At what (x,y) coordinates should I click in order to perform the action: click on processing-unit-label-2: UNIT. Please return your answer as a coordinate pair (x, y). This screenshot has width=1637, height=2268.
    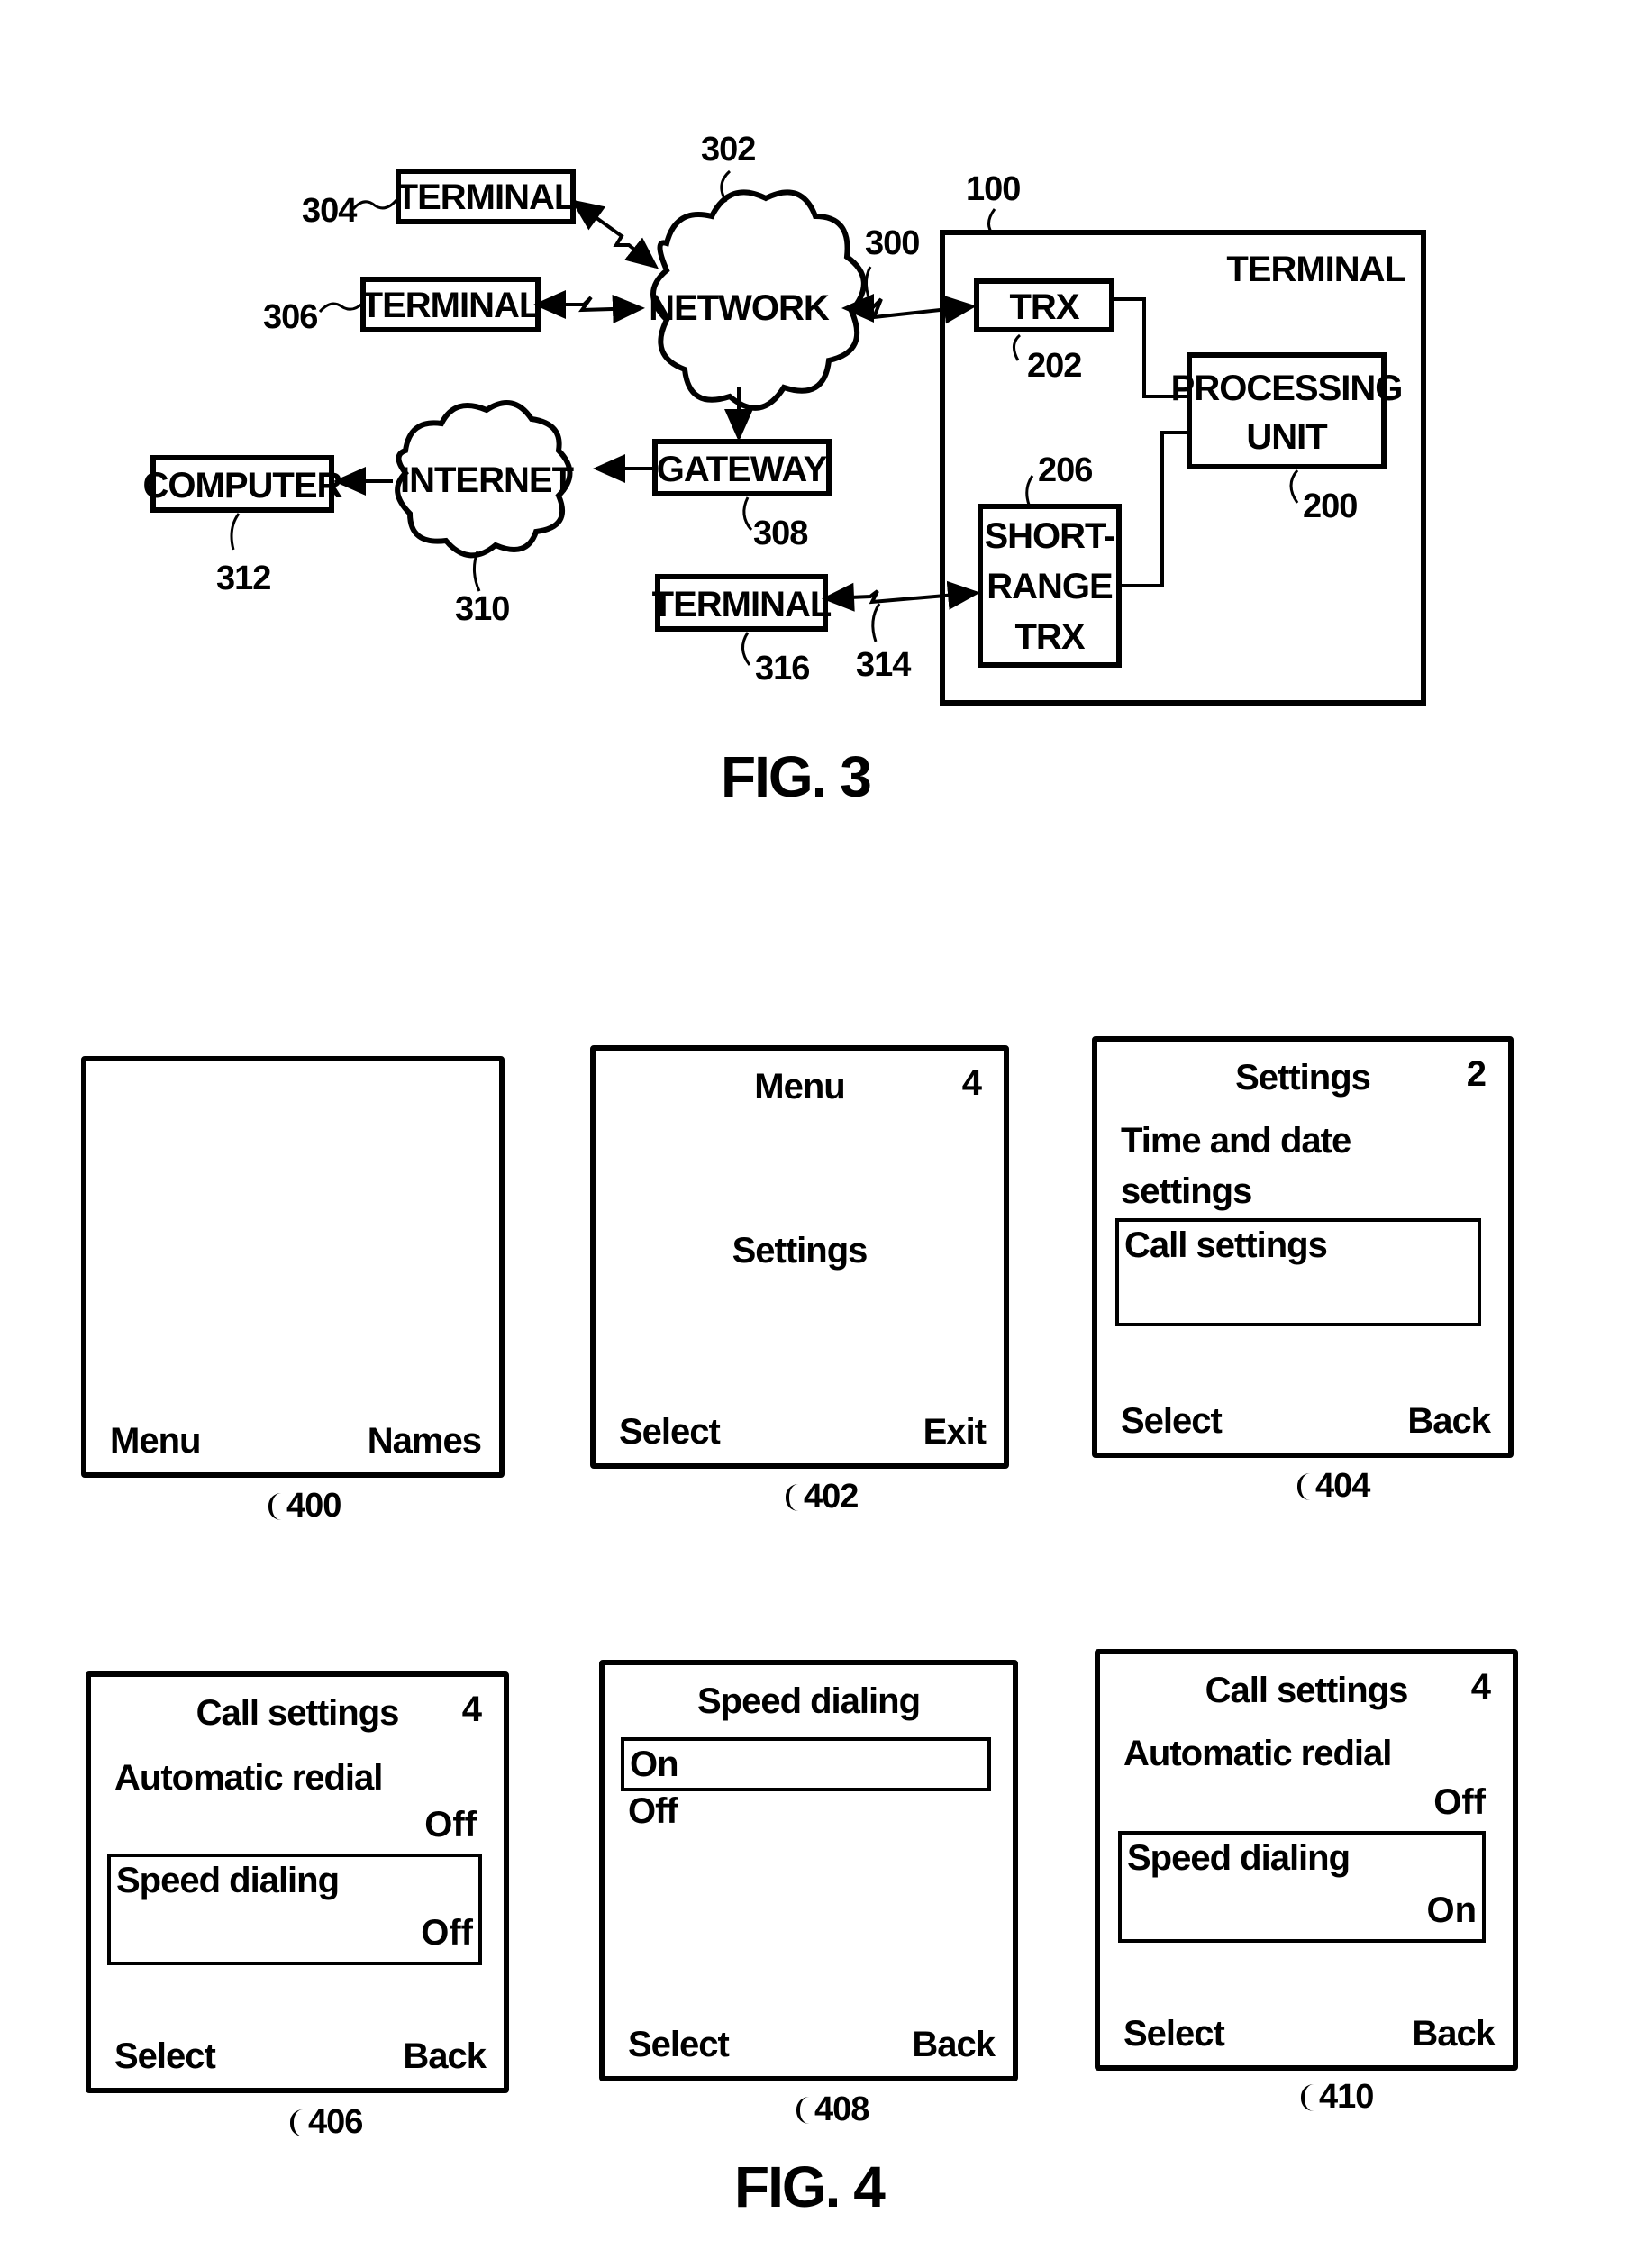
    Looking at the image, I should click on (1286, 437).